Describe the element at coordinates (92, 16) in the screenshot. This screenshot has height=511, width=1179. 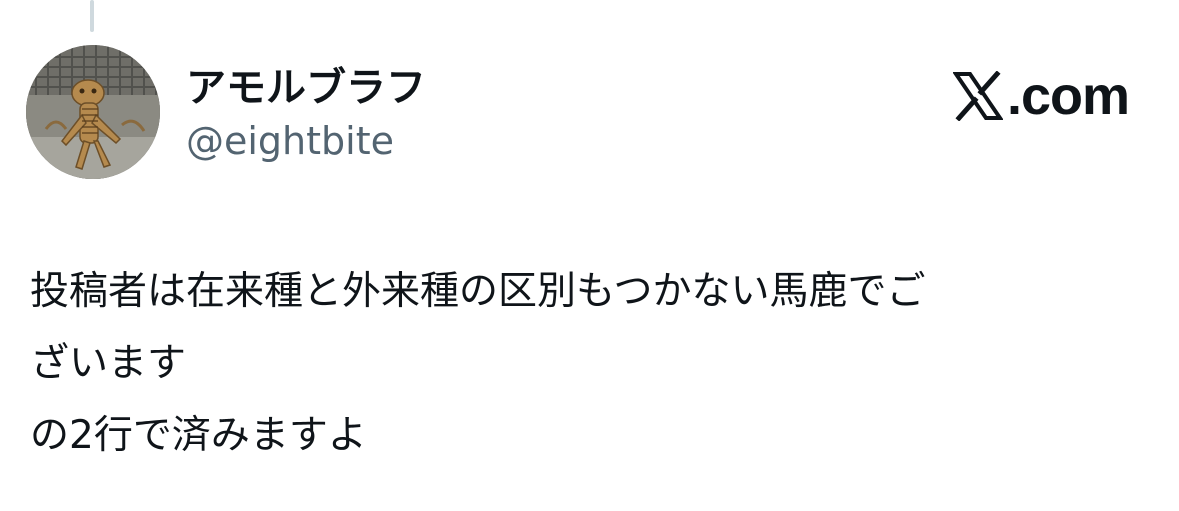
I see `thread-connector-line` at that location.